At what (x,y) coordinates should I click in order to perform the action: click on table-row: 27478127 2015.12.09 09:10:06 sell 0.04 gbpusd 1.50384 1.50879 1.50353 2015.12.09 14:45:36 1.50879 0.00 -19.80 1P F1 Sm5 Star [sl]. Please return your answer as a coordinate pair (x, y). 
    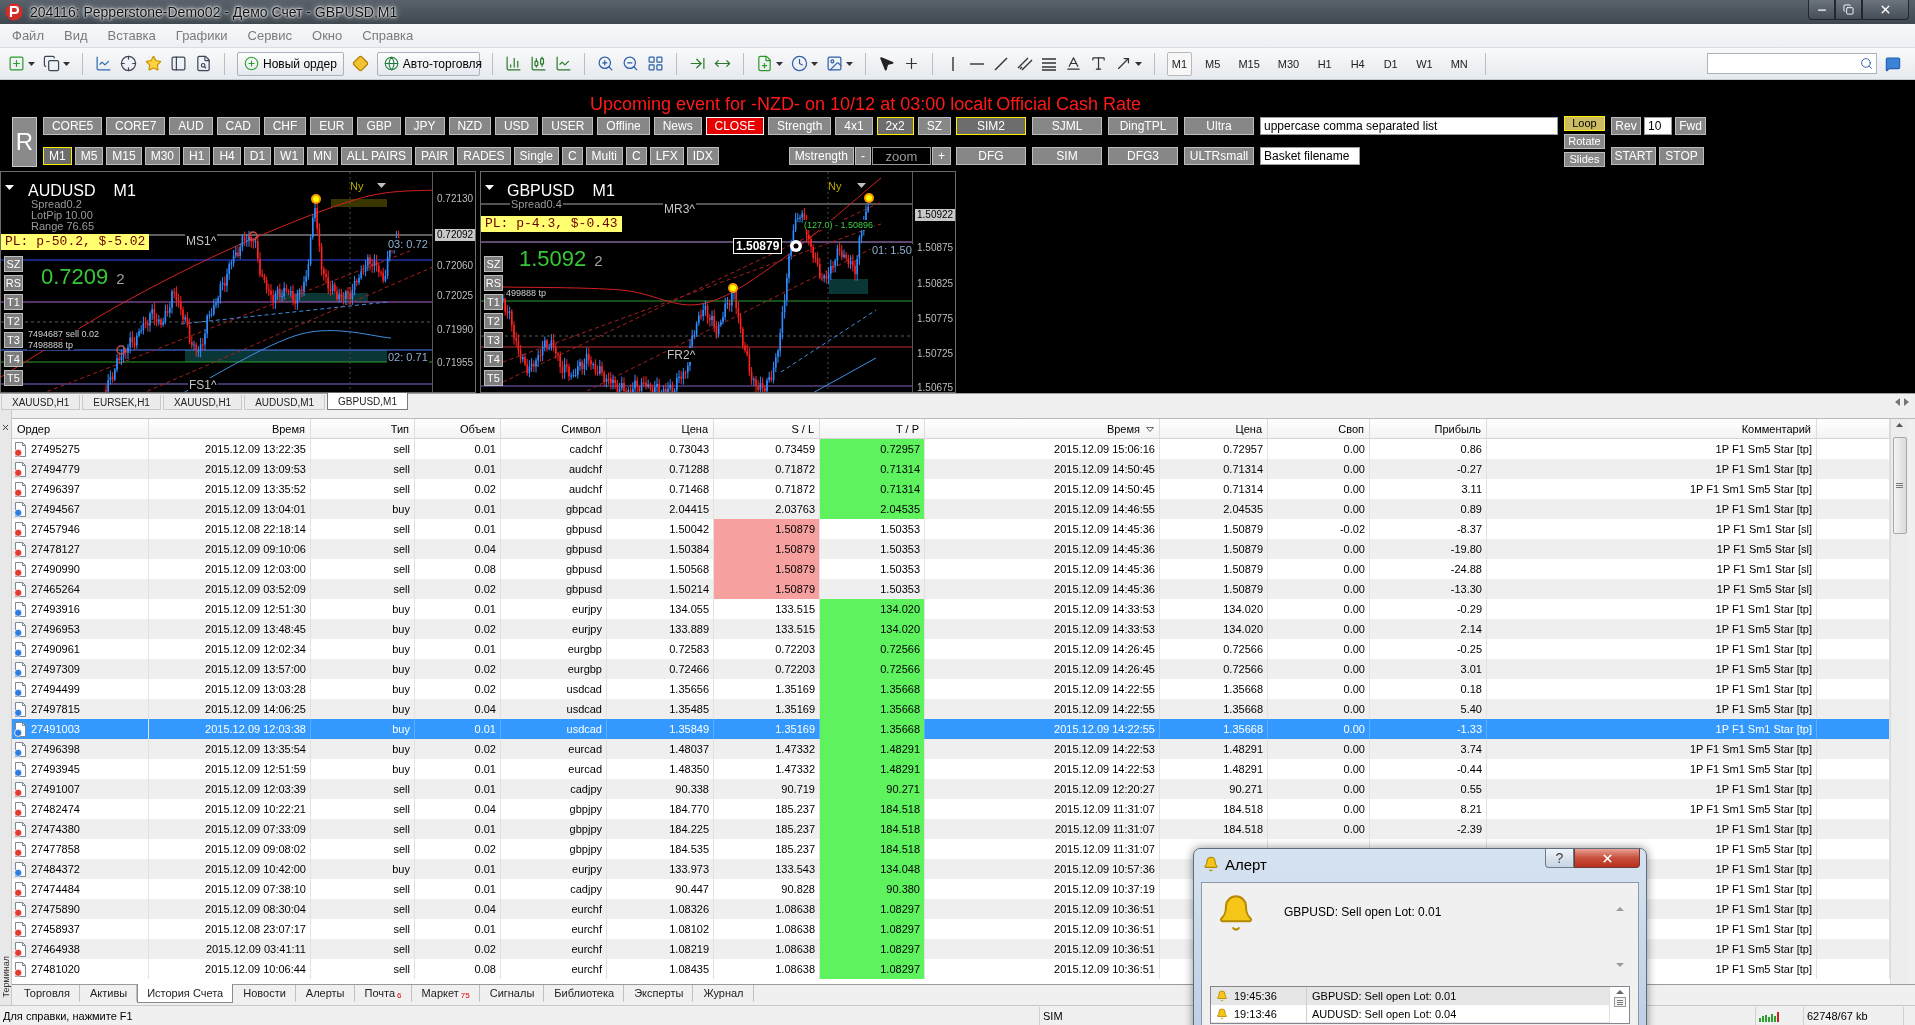
    Looking at the image, I should click on (951, 549).